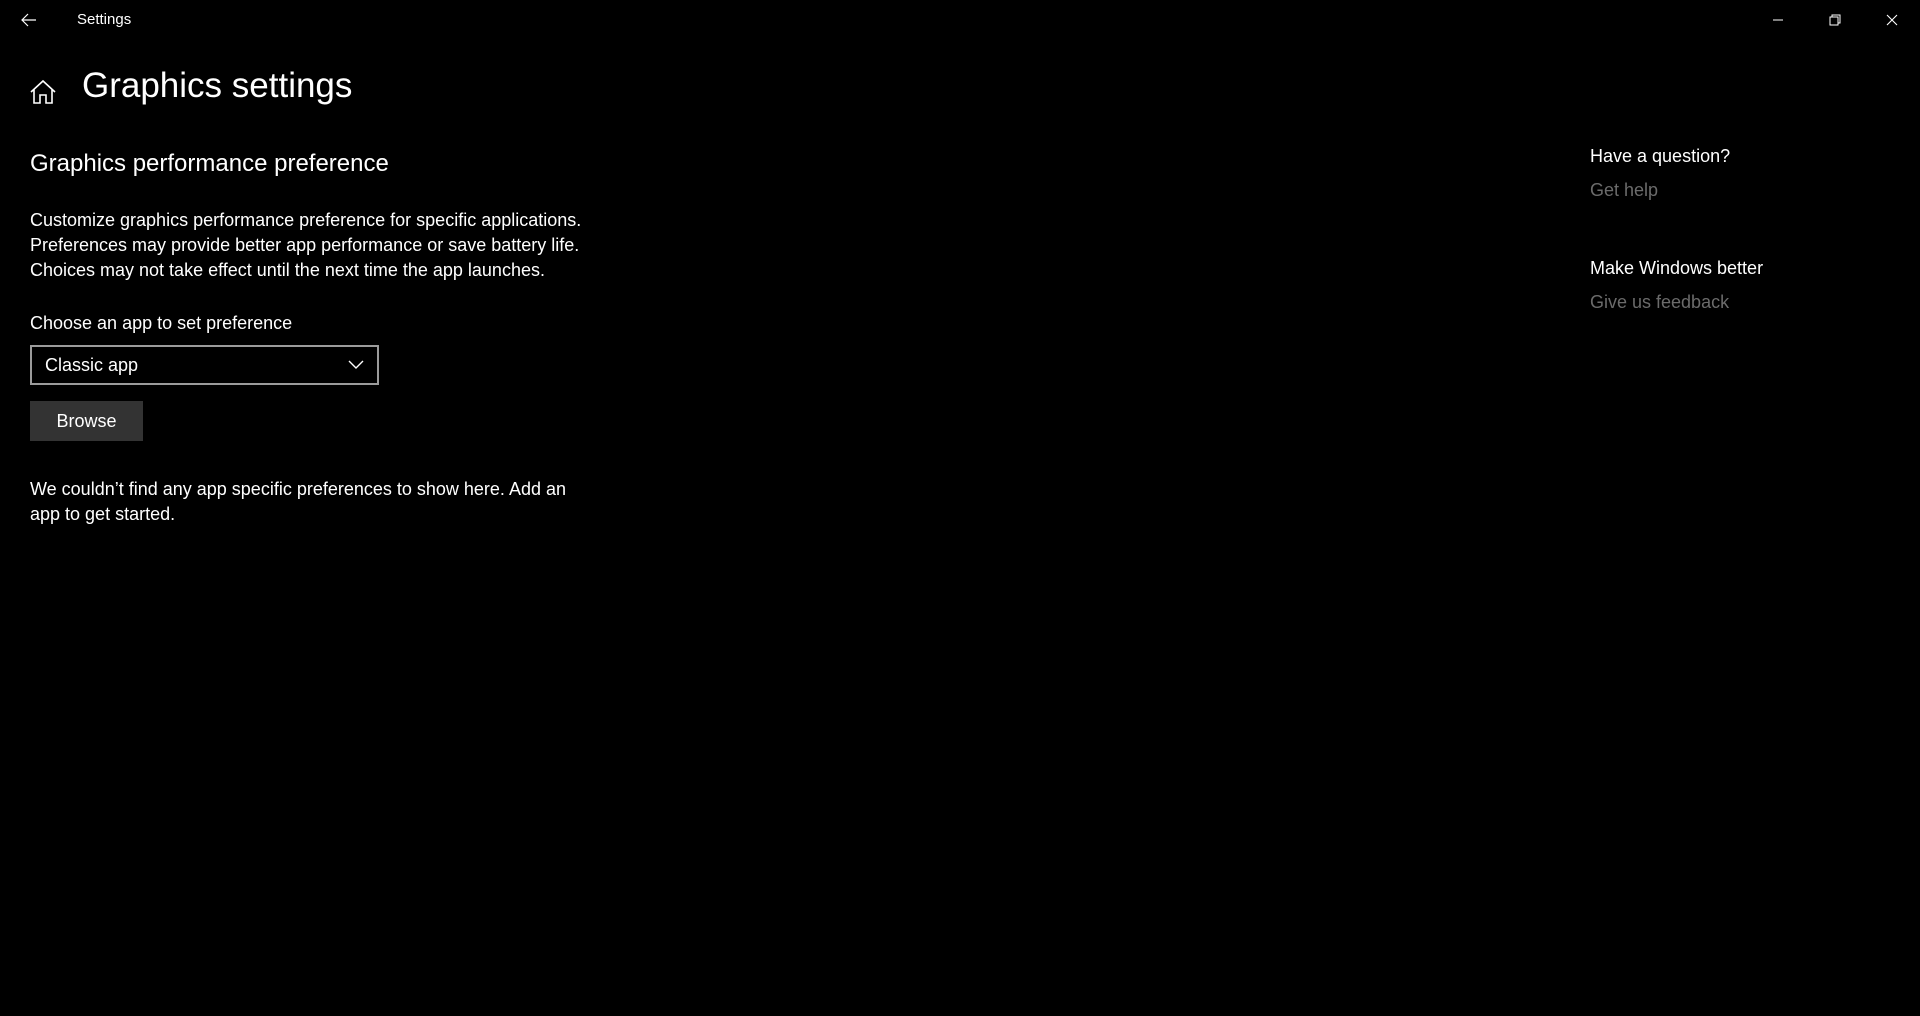 The height and width of the screenshot is (1016, 1920). I want to click on section-title: Graphics performance preference, so click(209, 163).